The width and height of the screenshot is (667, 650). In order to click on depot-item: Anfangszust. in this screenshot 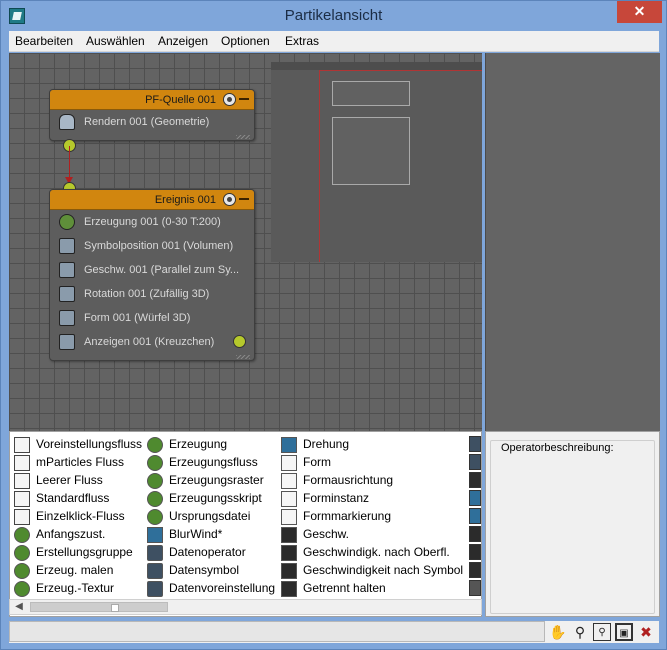, I will do `click(59, 534)`.